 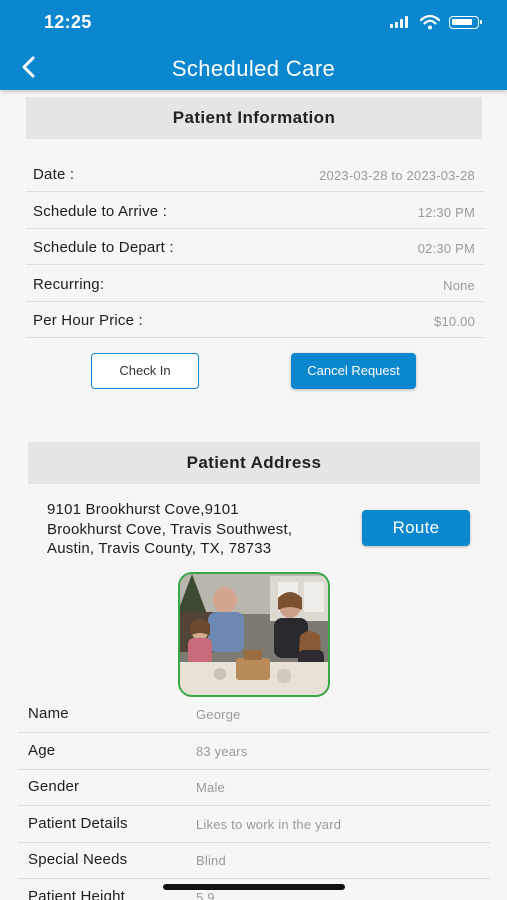 What do you see at coordinates (254, 118) in the screenshot?
I see `patient-information-header: Patient Information` at bounding box center [254, 118].